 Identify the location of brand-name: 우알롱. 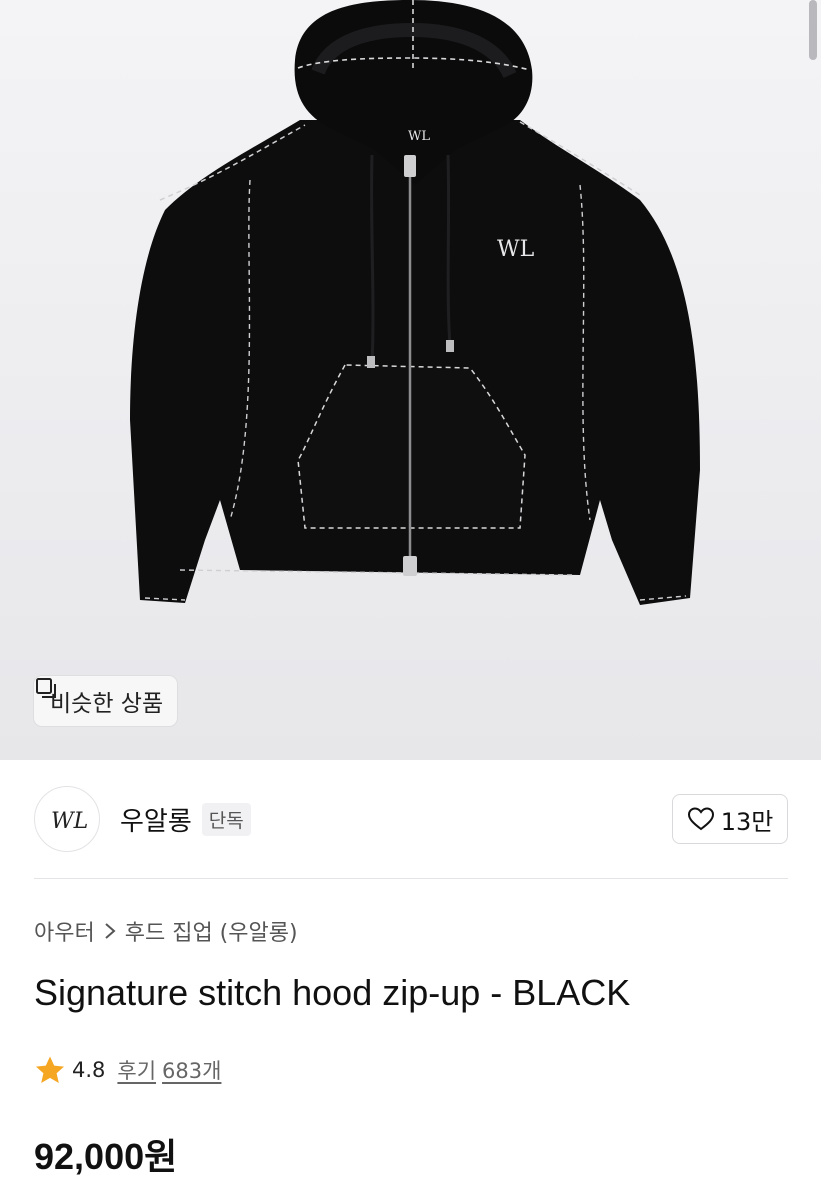
(156, 819).